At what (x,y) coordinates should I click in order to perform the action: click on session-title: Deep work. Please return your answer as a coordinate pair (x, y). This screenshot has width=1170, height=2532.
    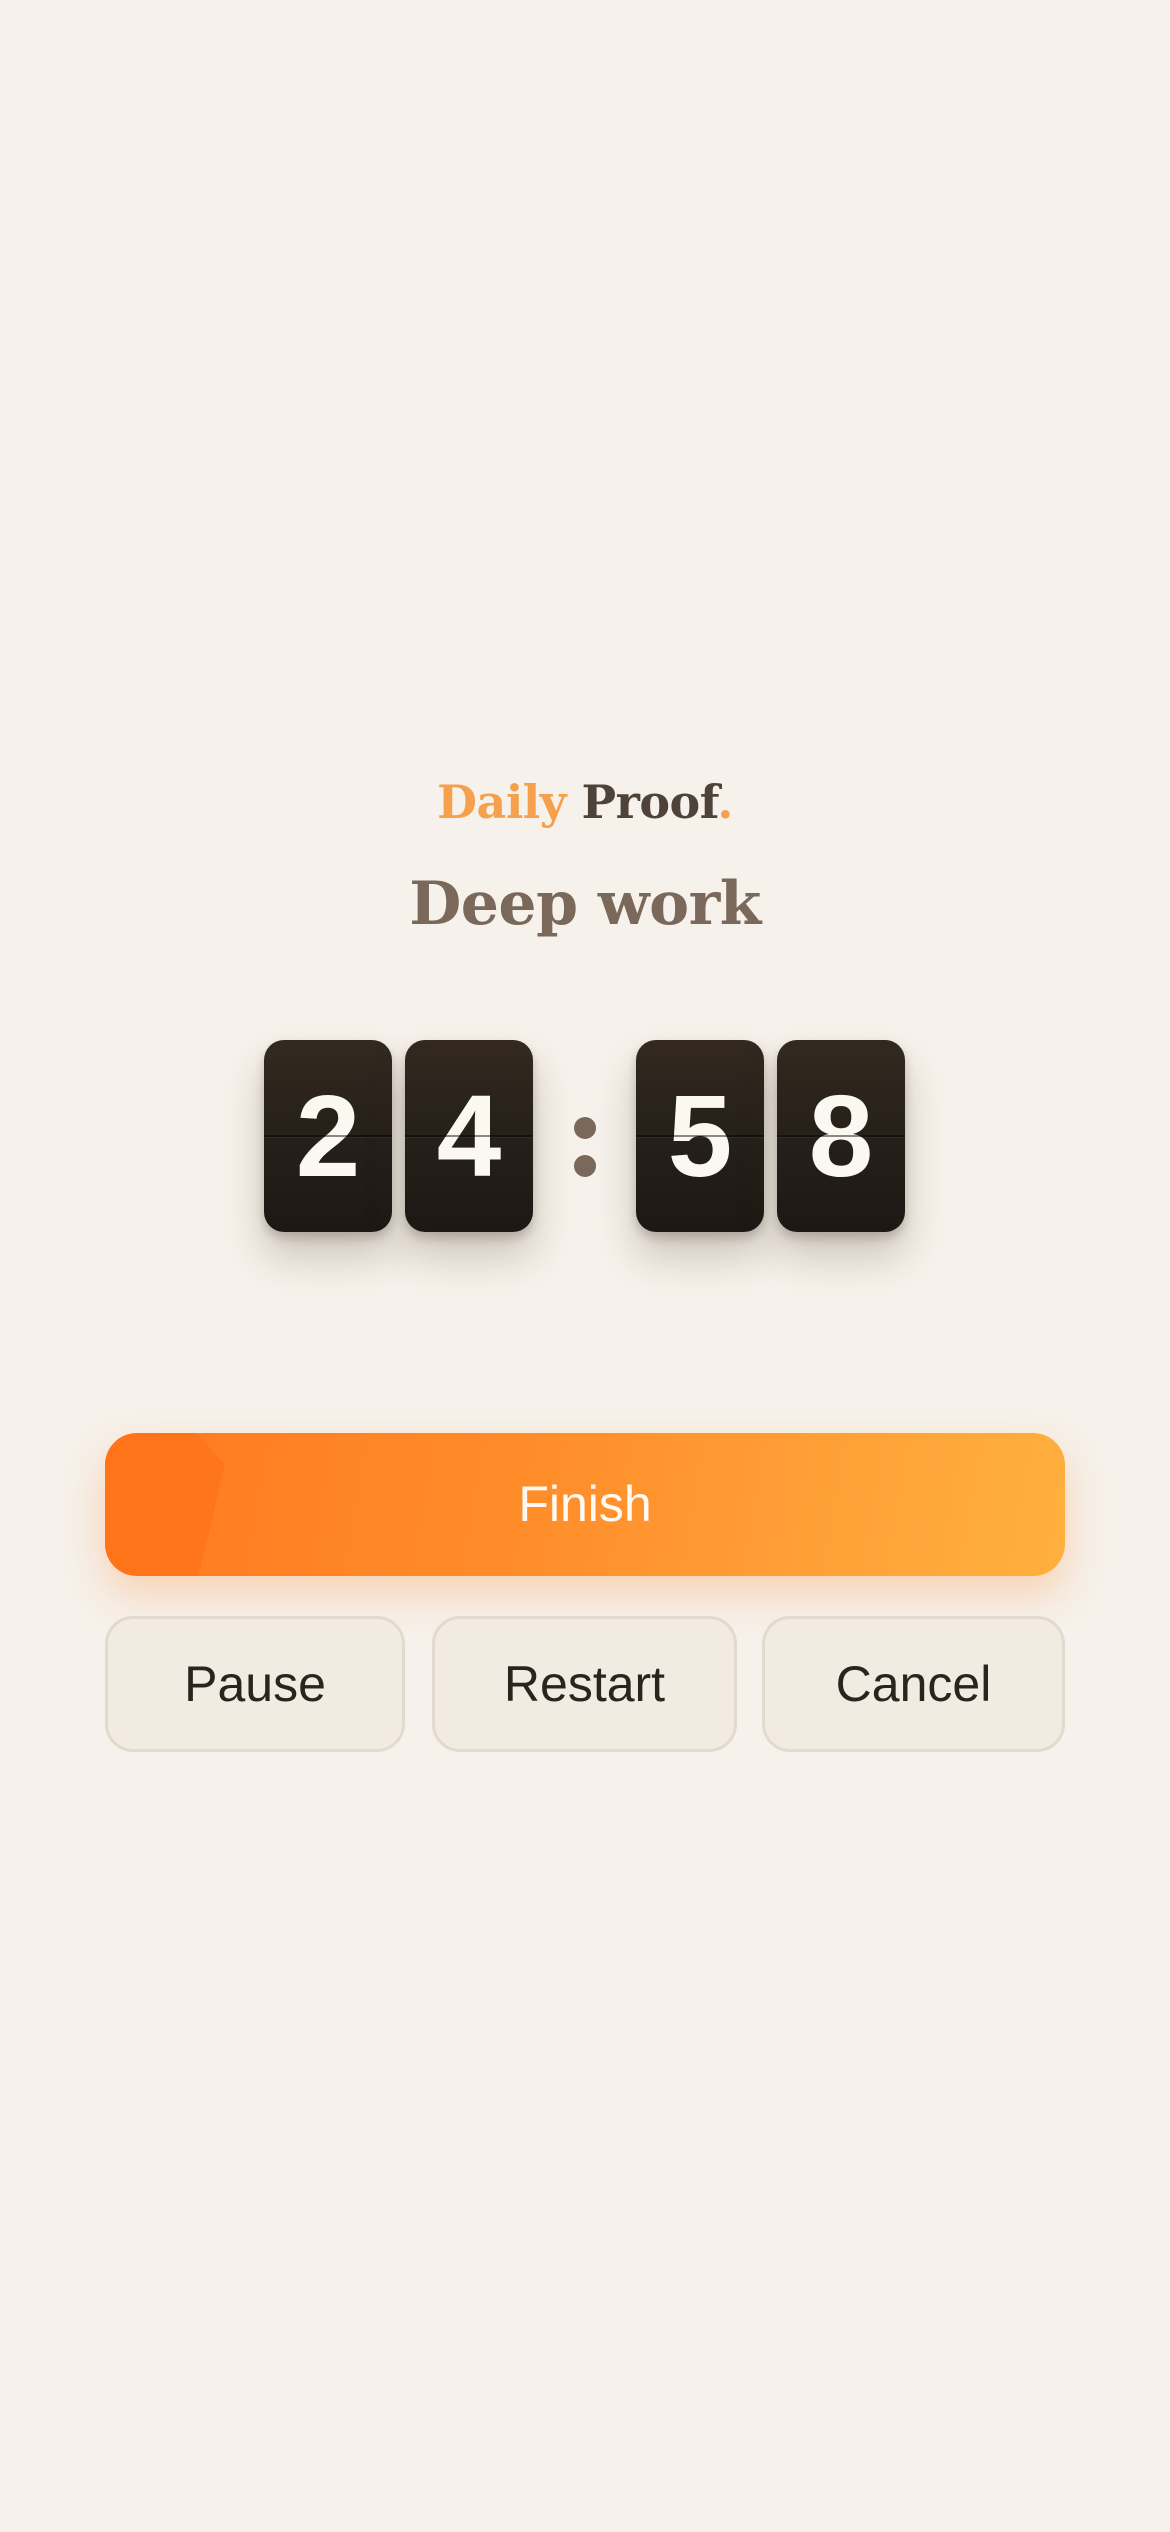
    Looking at the image, I should click on (585, 904).